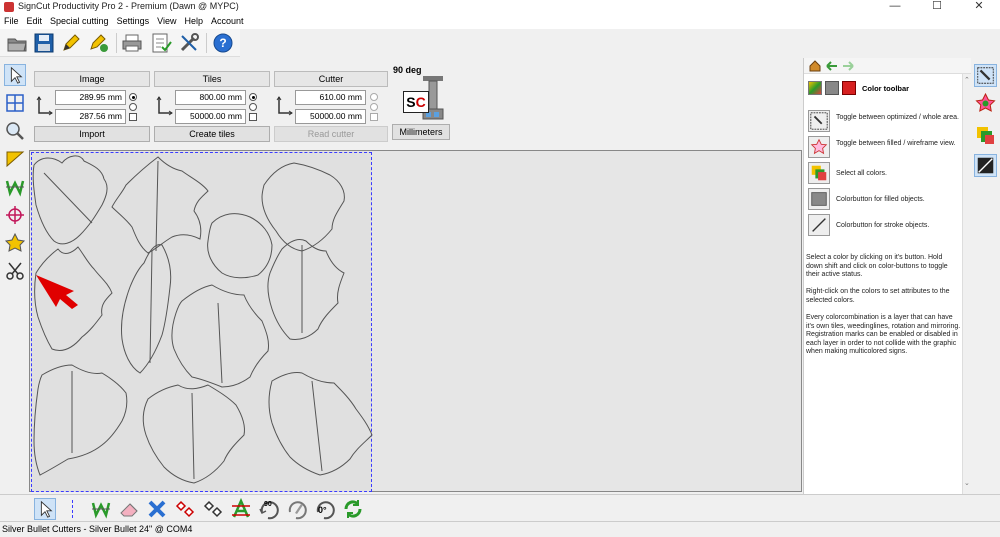 The image size is (1000, 537). What do you see at coordinates (99, 43) in the screenshot?
I see `edit-node-icon` at bounding box center [99, 43].